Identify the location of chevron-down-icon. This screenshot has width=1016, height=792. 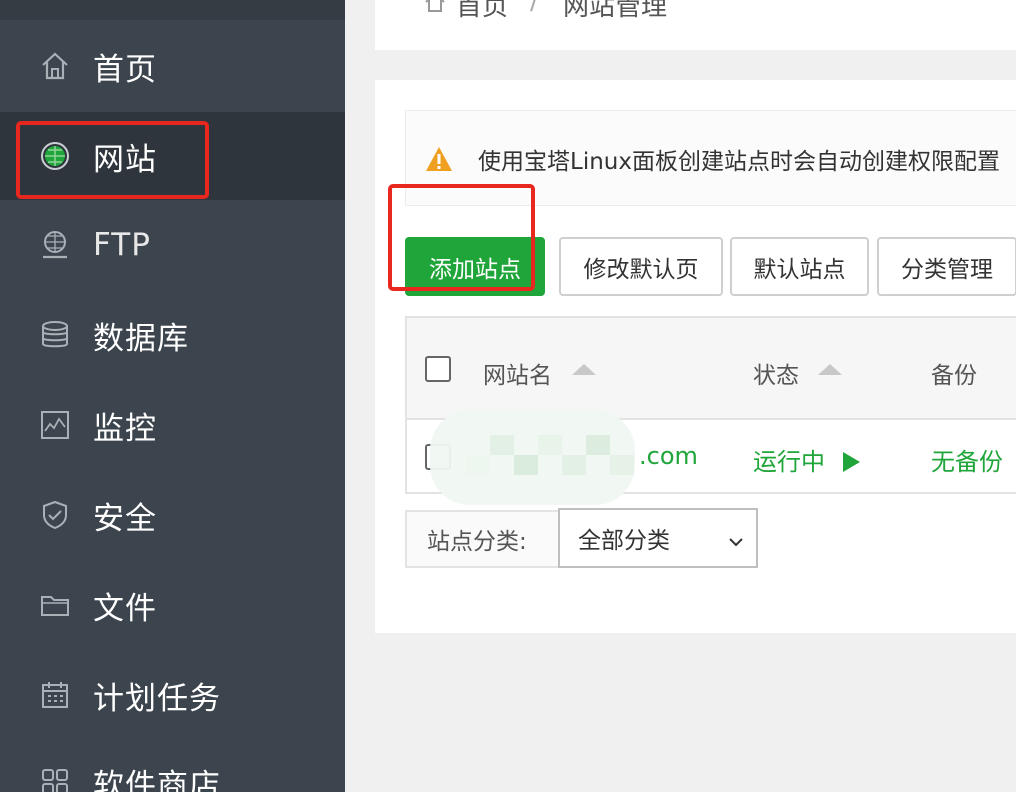
(736, 538).